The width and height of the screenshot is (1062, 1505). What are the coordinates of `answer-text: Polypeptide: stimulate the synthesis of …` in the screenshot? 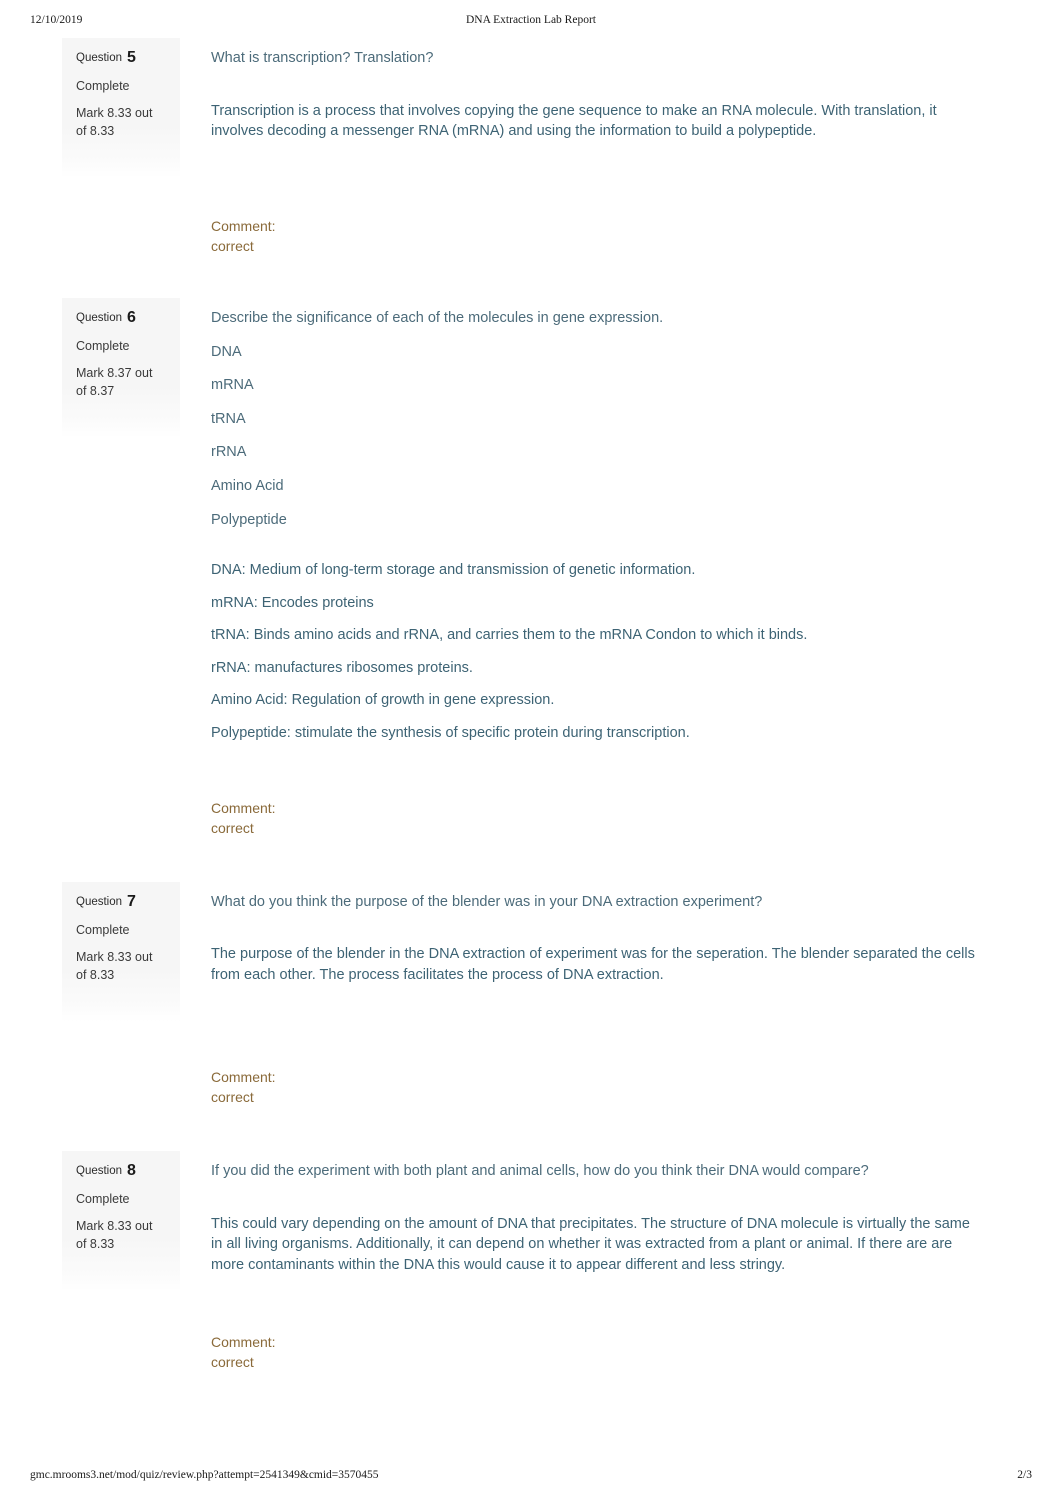 It's located at (450, 732).